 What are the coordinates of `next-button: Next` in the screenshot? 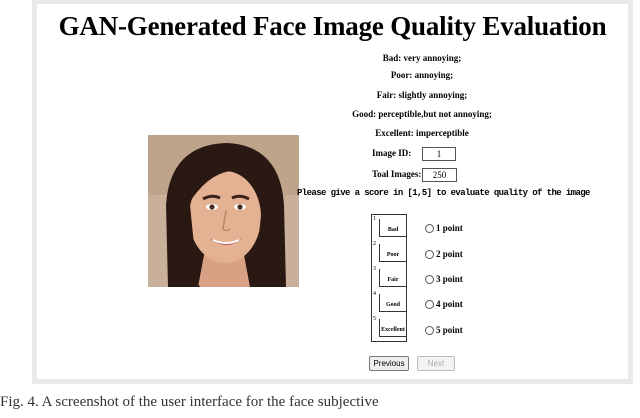 It's located at (436, 363).